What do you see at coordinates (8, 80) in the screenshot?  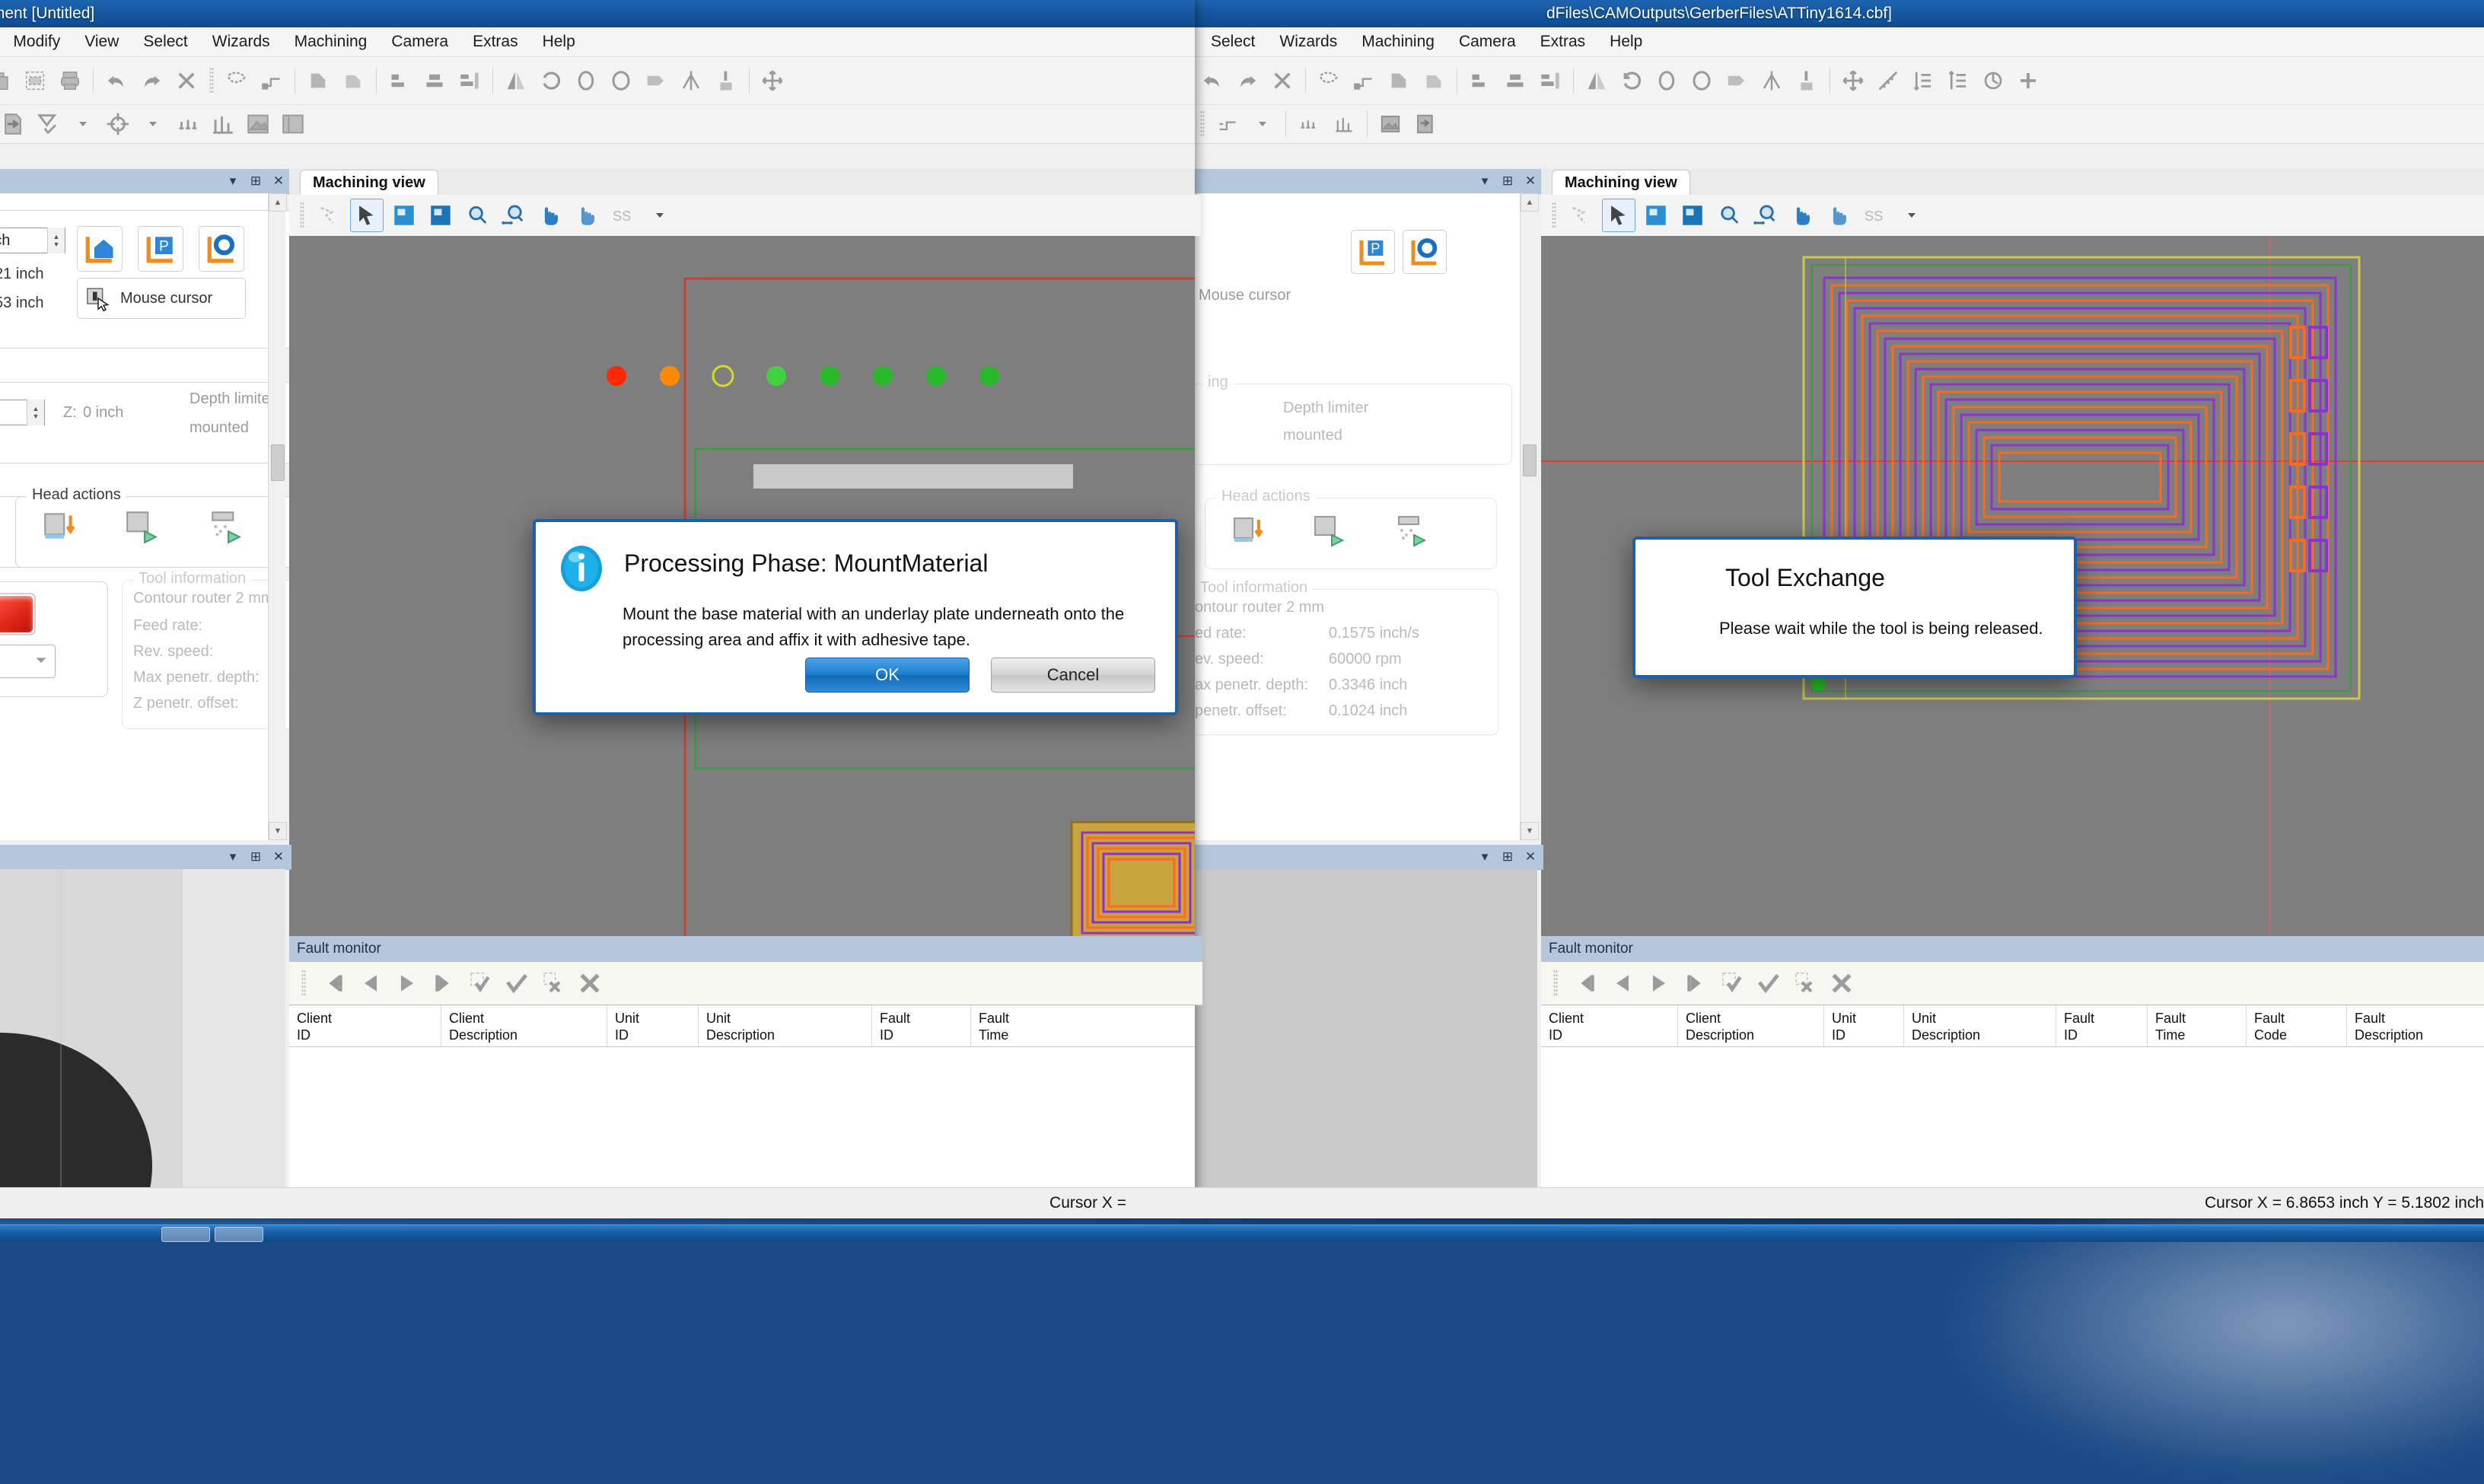 I see `paste-icon` at bounding box center [8, 80].